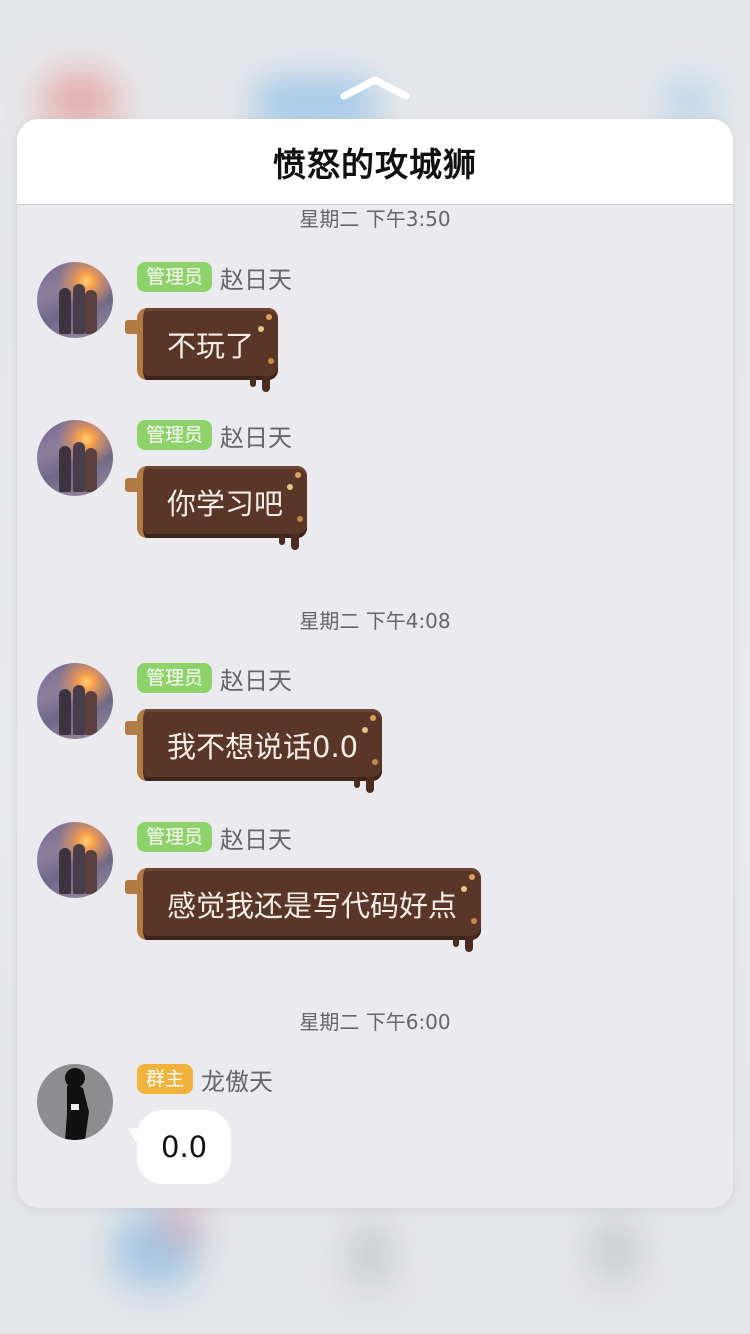  Describe the element at coordinates (377, 490) in the screenshot. I see `chat-message: 管理员 赵日天 你学习吧` at that location.